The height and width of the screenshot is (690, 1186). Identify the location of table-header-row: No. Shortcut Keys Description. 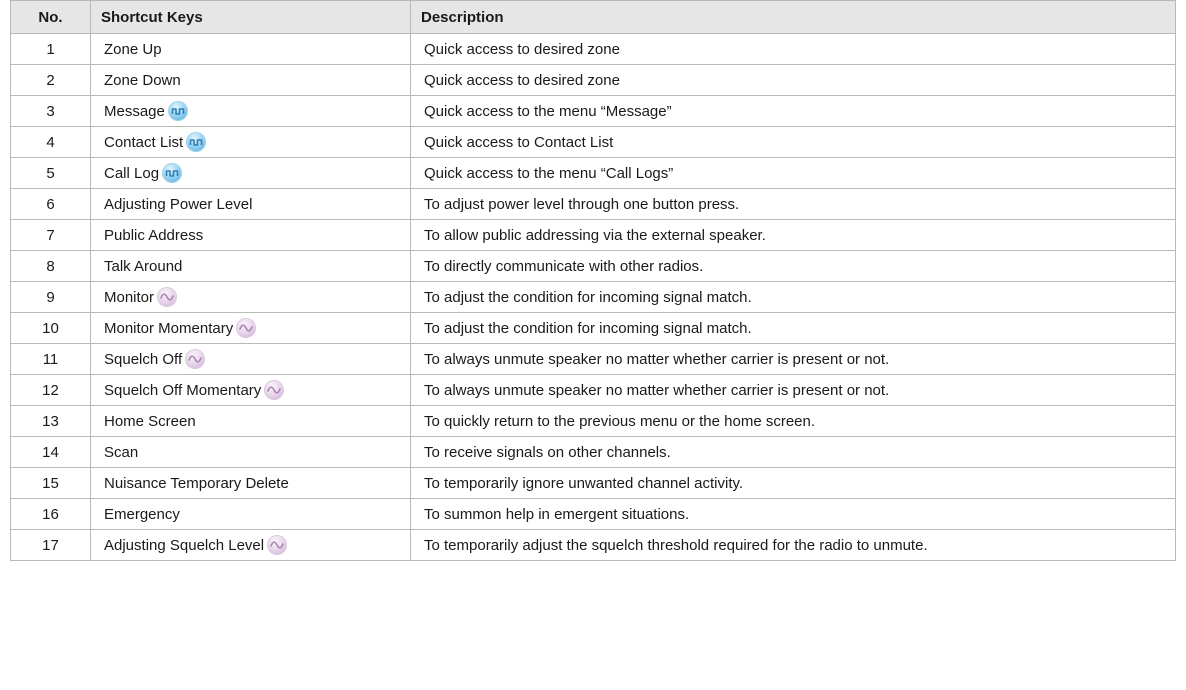
(593, 17).